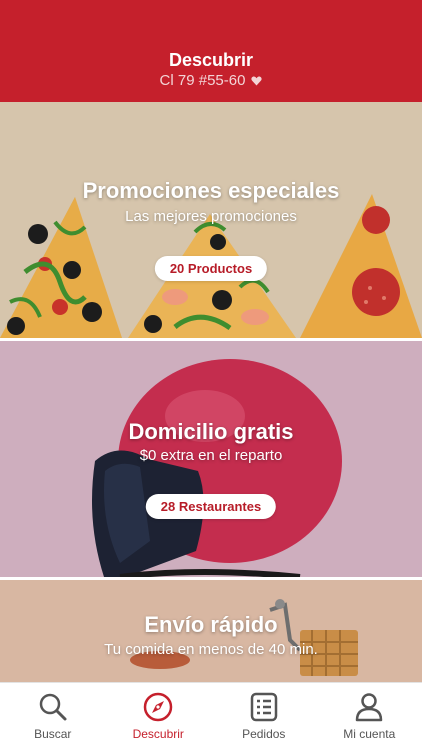 This screenshot has height=750, width=422. Describe the element at coordinates (263, 707) in the screenshot. I see `receipt-icon` at that location.